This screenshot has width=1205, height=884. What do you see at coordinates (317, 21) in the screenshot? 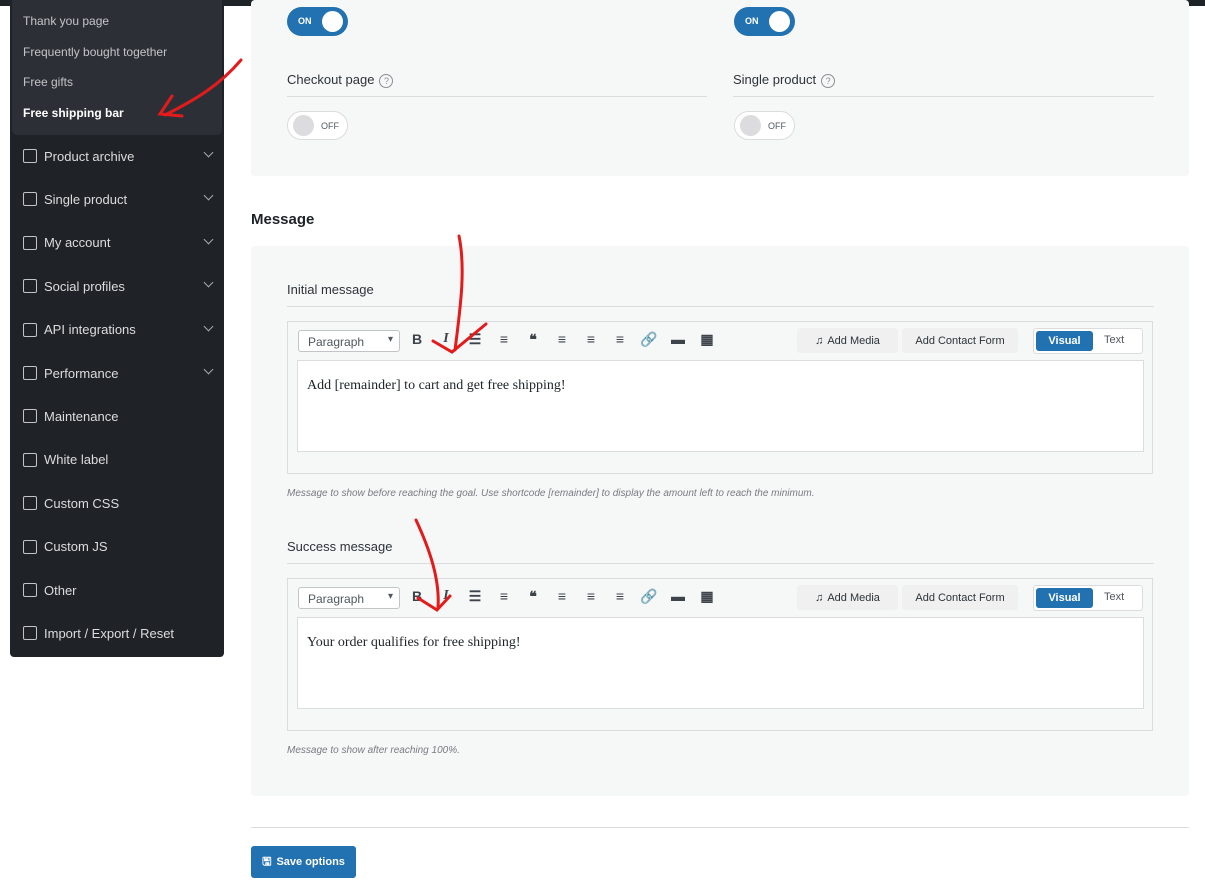
I see `toggle-1: ON` at bounding box center [317, 21].